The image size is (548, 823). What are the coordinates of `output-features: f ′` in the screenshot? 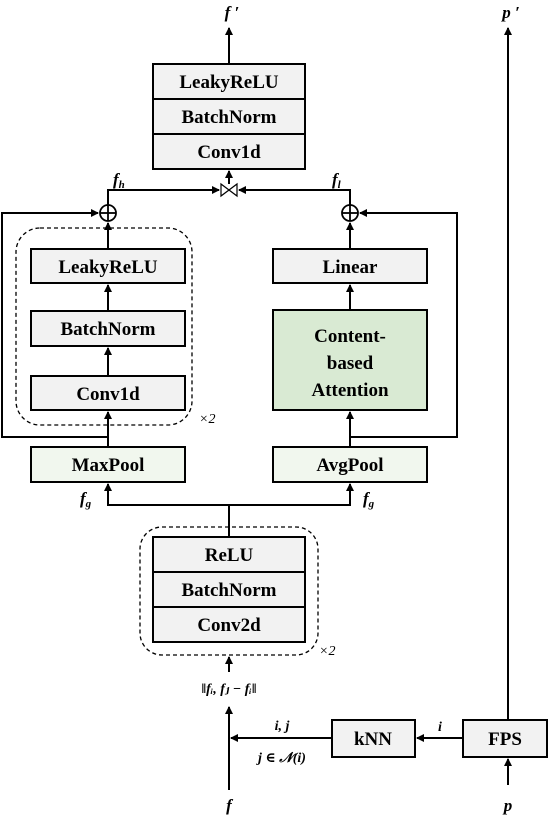 It's located at (232, 12).